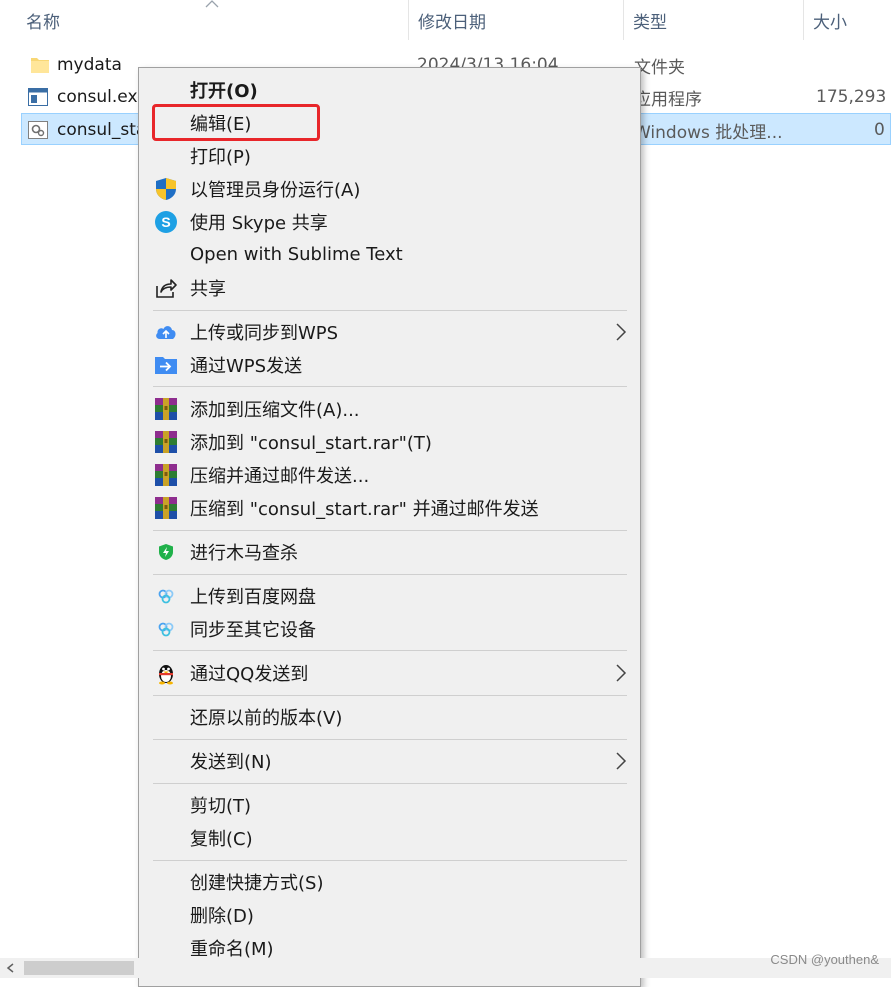 Image resolution: width=891 pixels, height=987 pixels. Describe the element at coordinates (166, 675) in the screenshot. I see `qq-penguin-icon` at that location.